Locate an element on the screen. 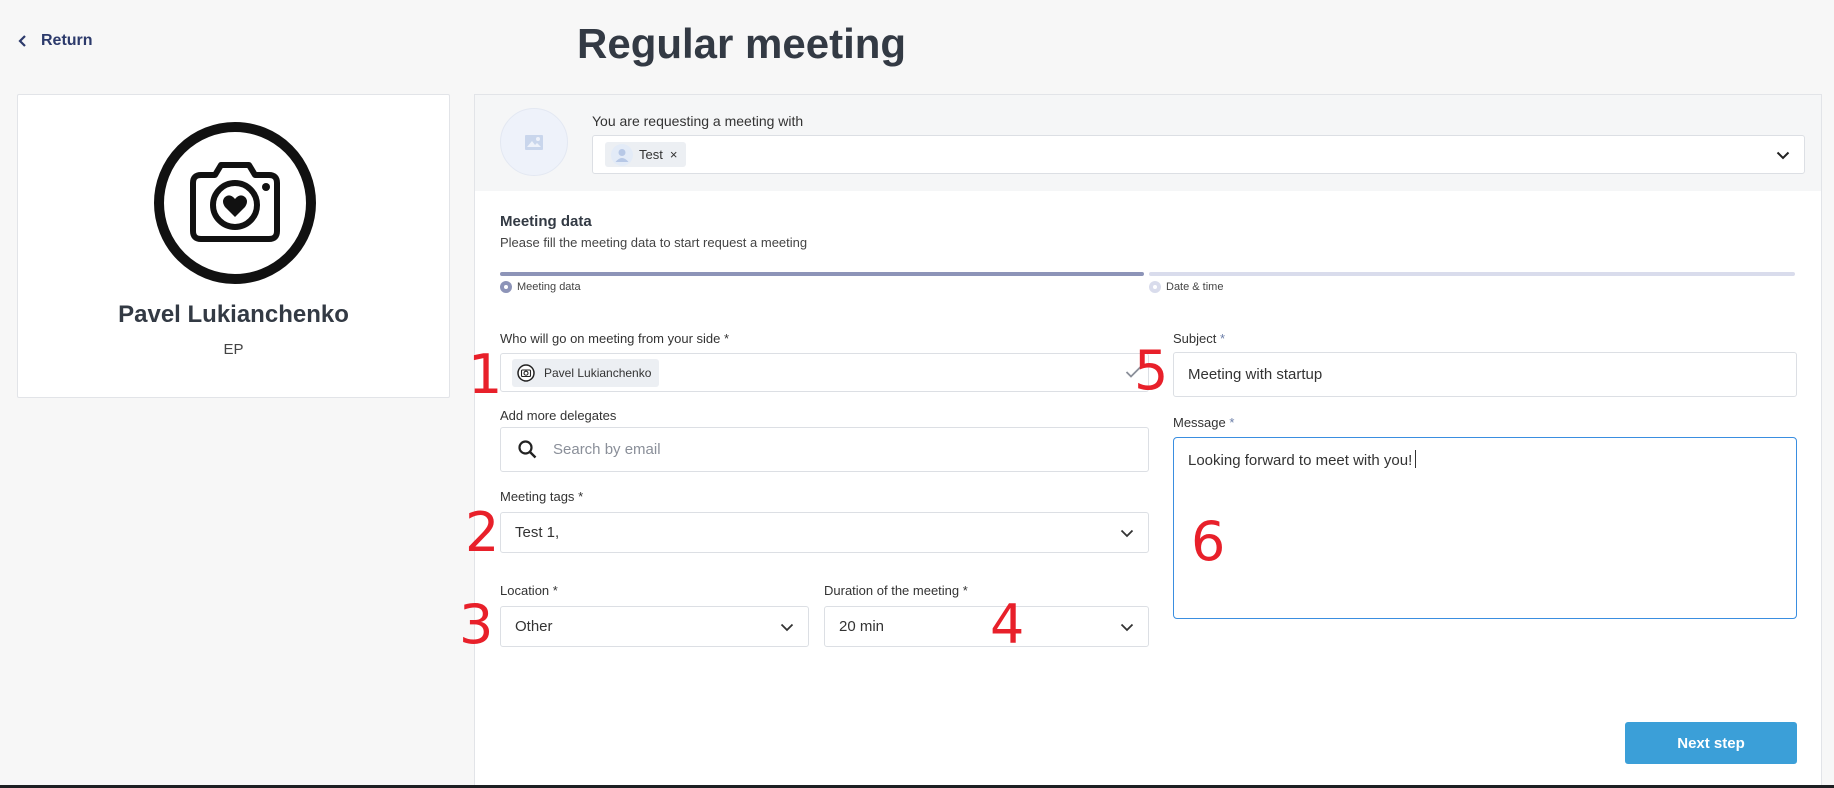  subject-label: Subject * is located at coordinates (1199, 338).